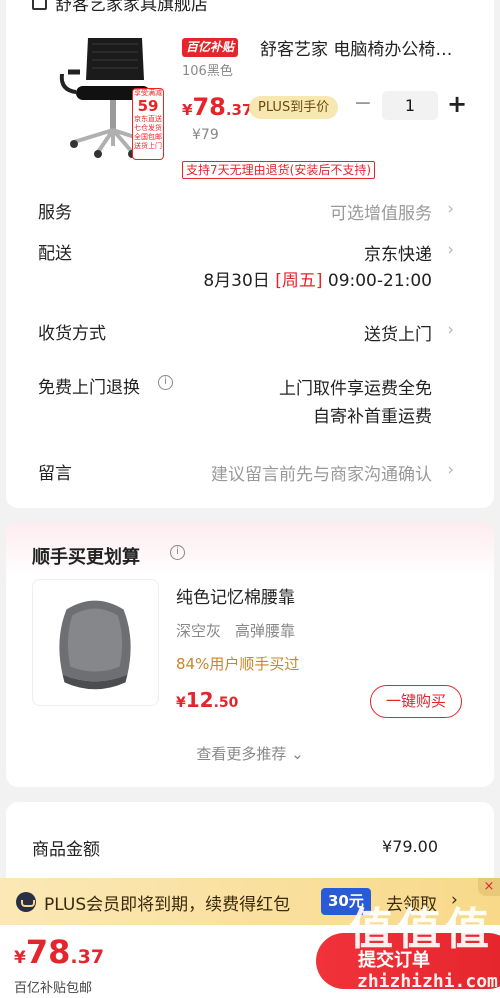 The height and width of the screenshot is (998, 500). What do you see at coordinates (89, 388) in the screenshot?
I see `free-return-label: 免费上门退换` at bounding box center [89, 388].